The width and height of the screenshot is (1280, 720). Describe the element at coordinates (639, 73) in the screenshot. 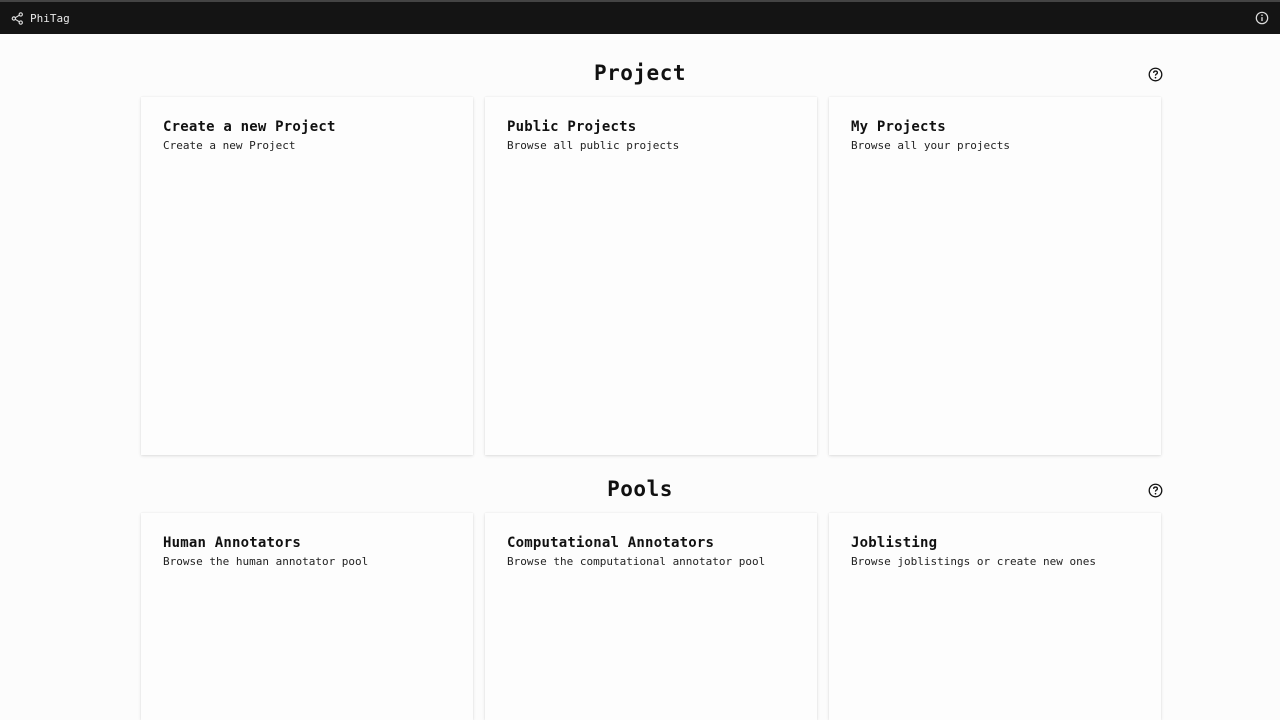

I see `section-title-project: Project` at that location.